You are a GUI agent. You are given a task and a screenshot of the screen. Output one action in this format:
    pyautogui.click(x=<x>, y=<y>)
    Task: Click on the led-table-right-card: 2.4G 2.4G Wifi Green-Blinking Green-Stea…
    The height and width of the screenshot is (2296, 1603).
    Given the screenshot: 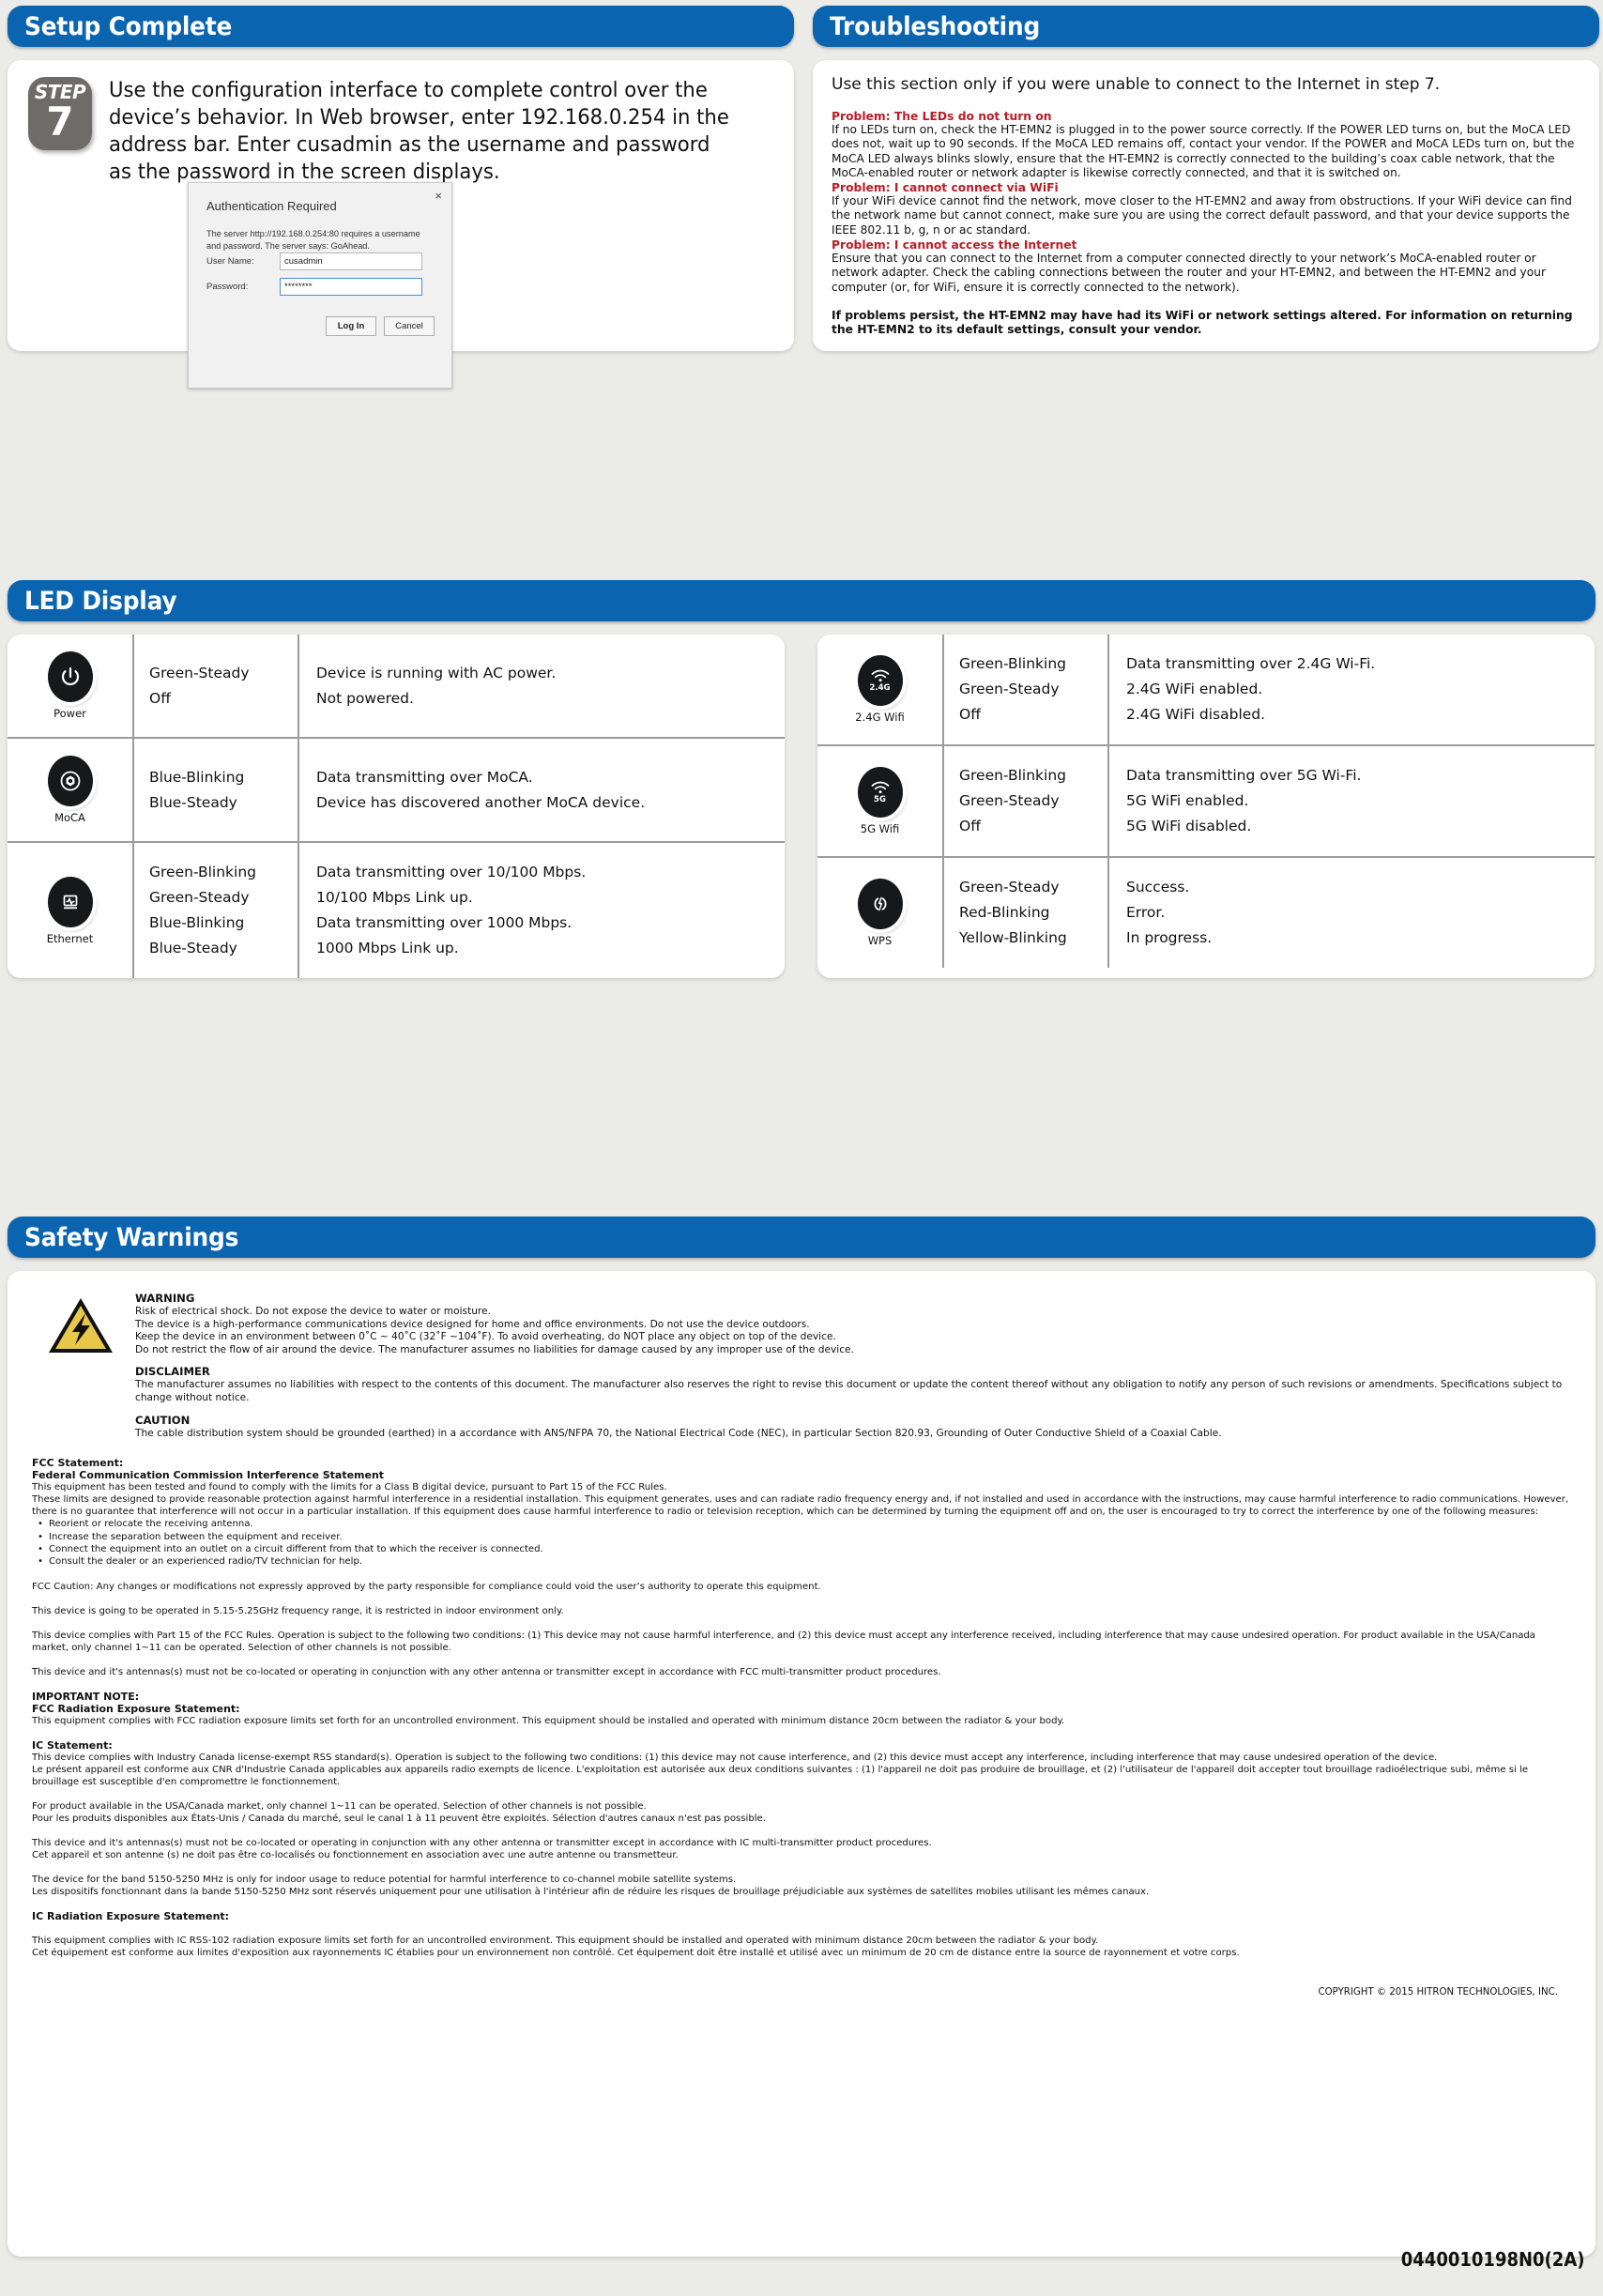 What is the action you would take?
    pyautogui.click(x=1206, y=806)
    